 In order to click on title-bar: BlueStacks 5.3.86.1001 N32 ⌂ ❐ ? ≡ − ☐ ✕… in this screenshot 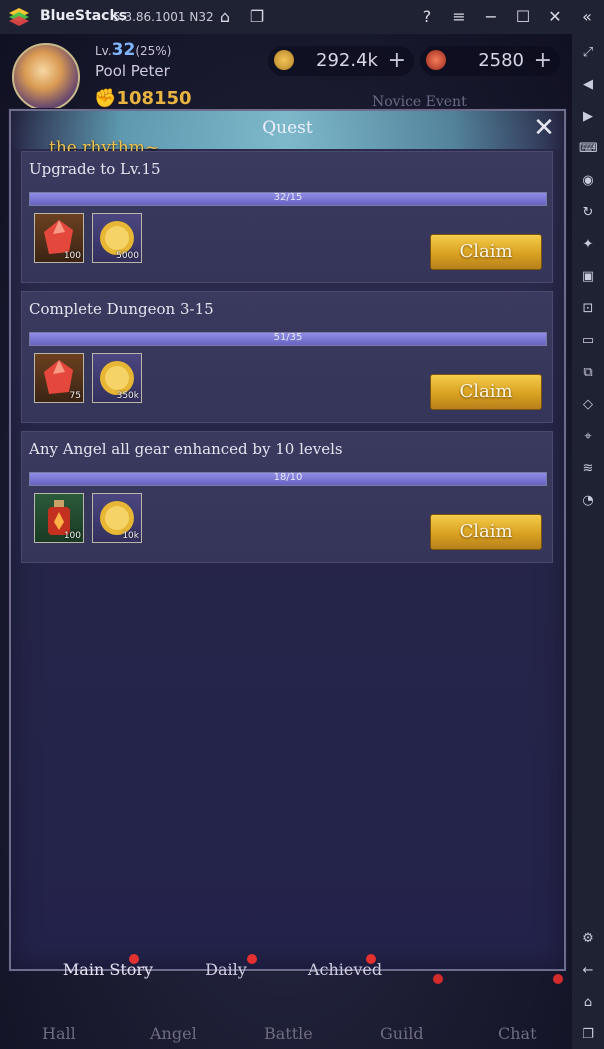, I will do `click(302, 17)`.